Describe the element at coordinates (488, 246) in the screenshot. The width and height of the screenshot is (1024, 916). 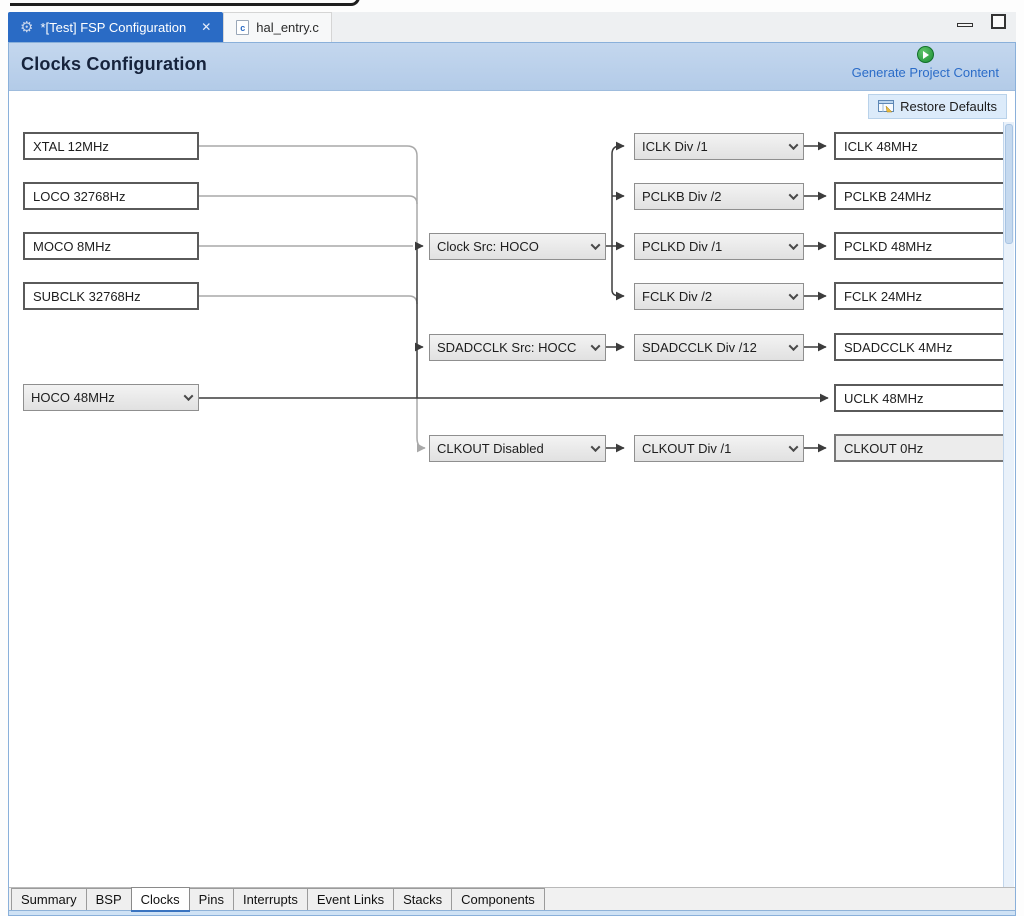
I see `selector-label: Clock Src: HOCO` at that location.